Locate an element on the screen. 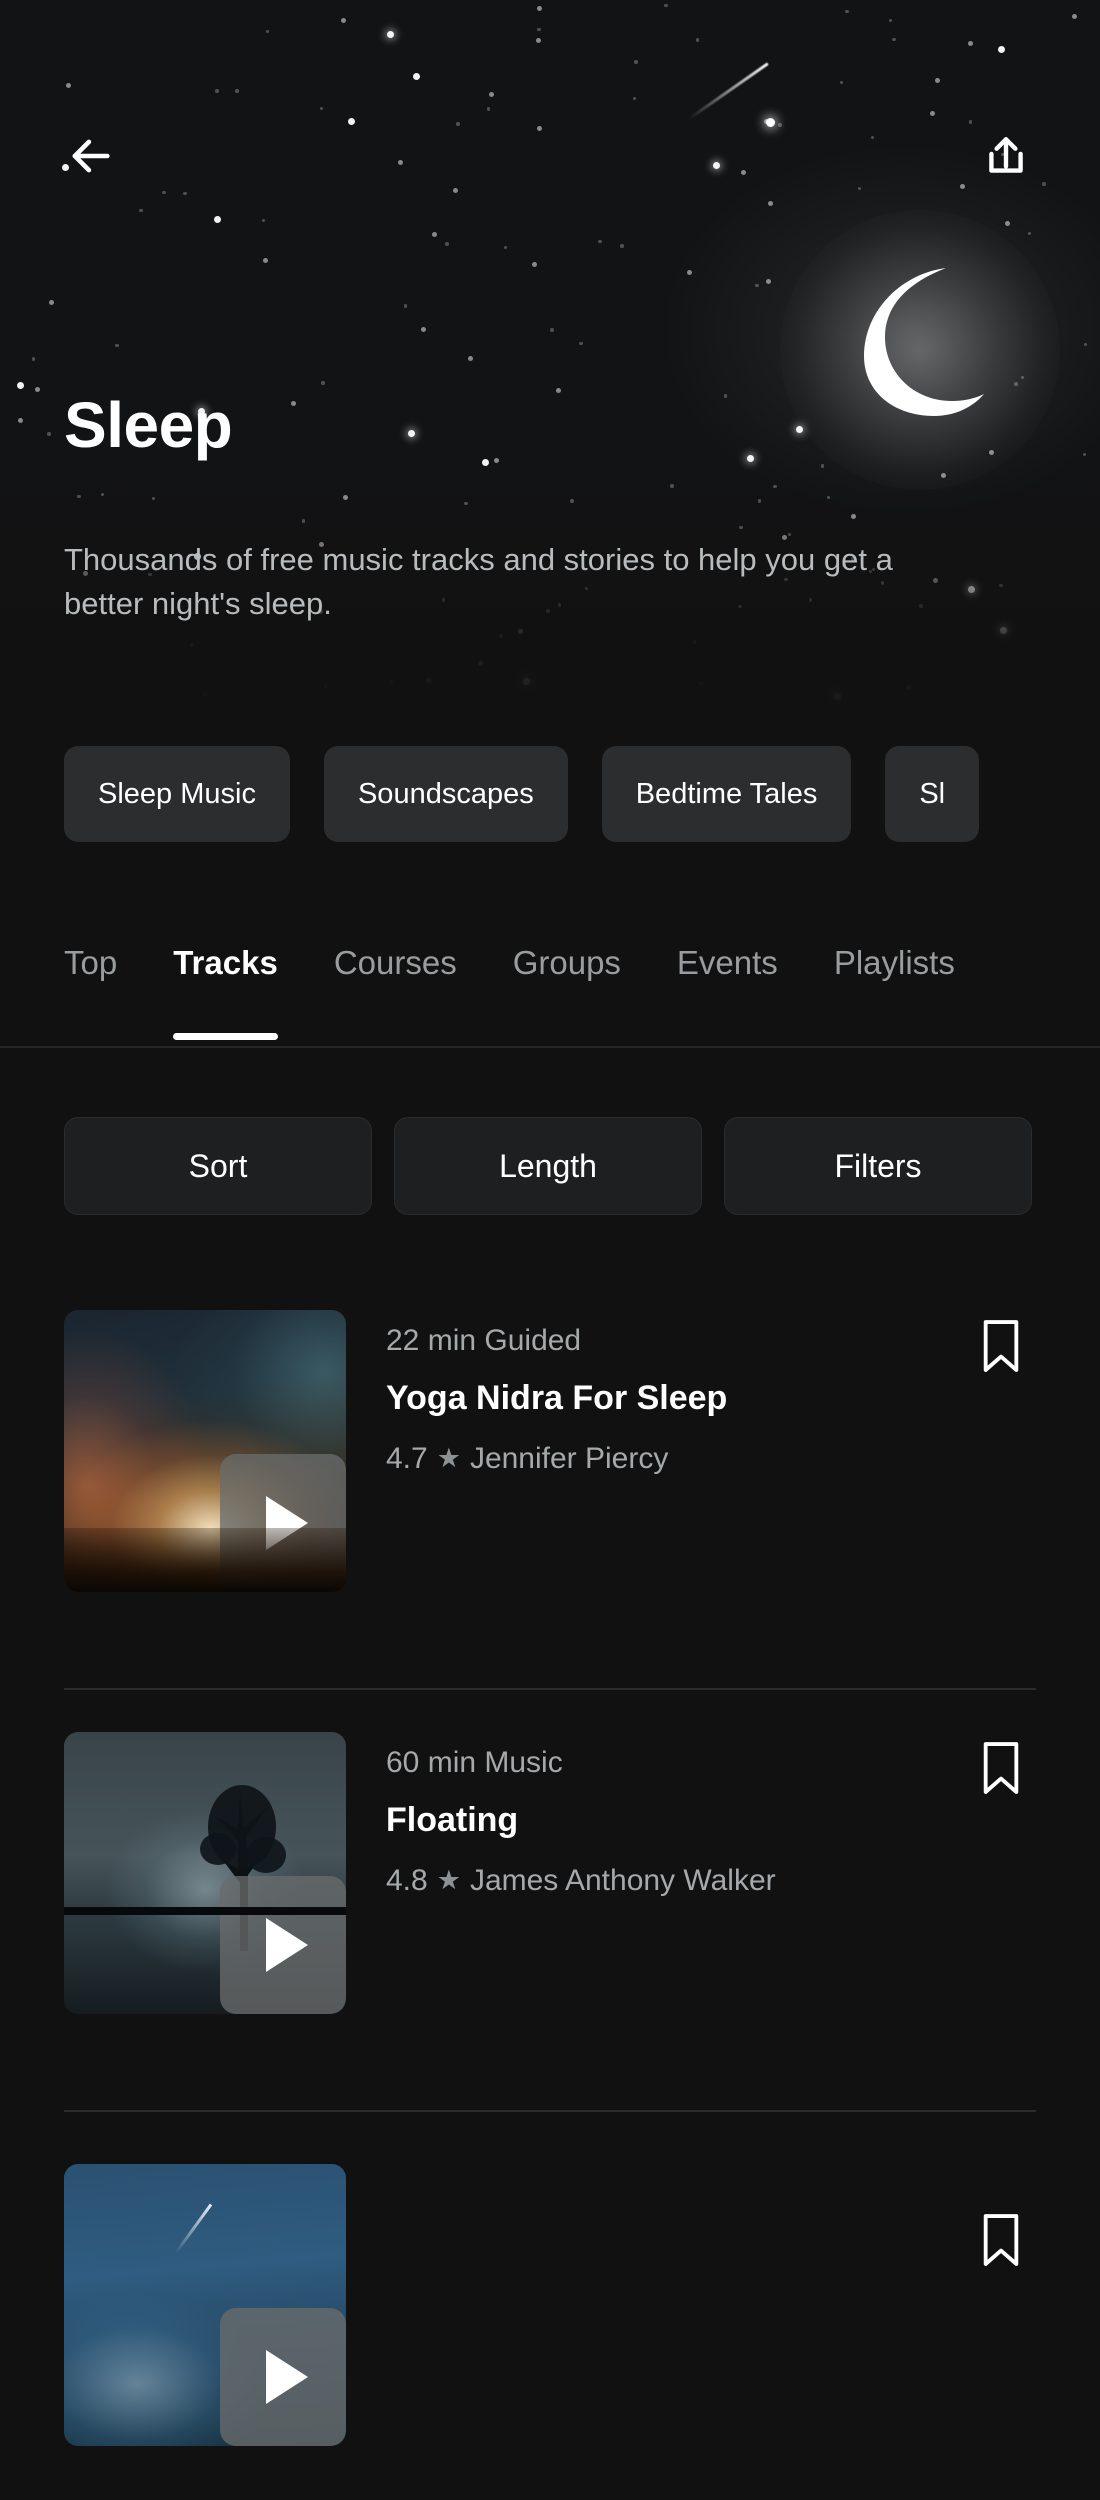  play-icon is located at coordinates (287, 1945).